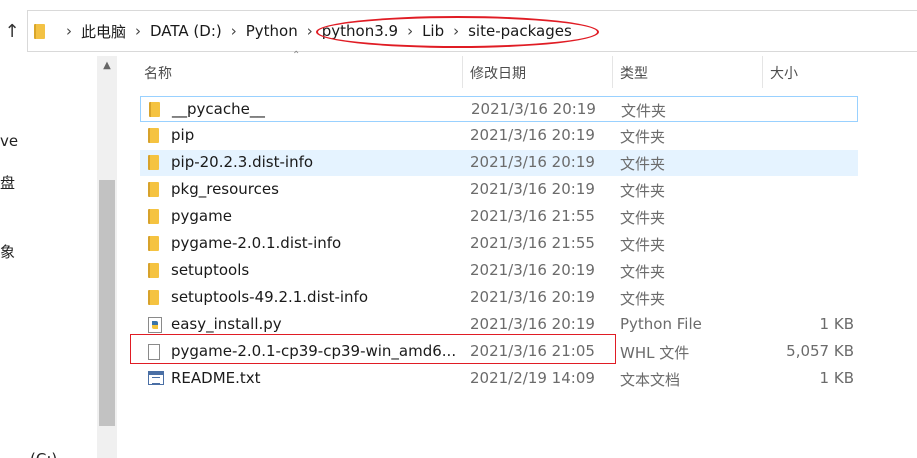 The height and width of the screenshot is (458, 917). I want to click on file-name: setuptools-49.2.1.dist-info, so click(269, 297).